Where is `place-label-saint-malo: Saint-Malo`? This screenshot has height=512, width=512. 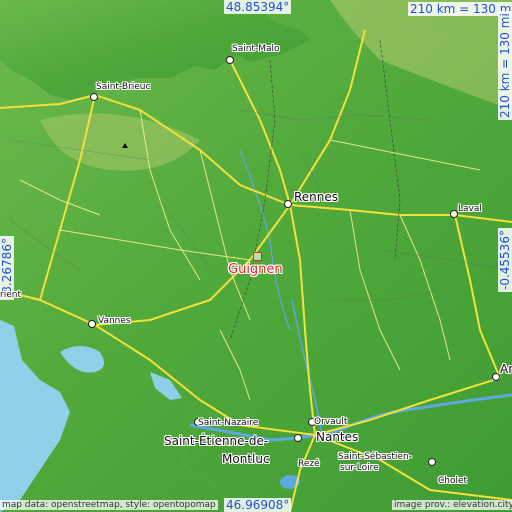
place-label-saint-malo: Saint-Malo is located at coordinates (256, 49).